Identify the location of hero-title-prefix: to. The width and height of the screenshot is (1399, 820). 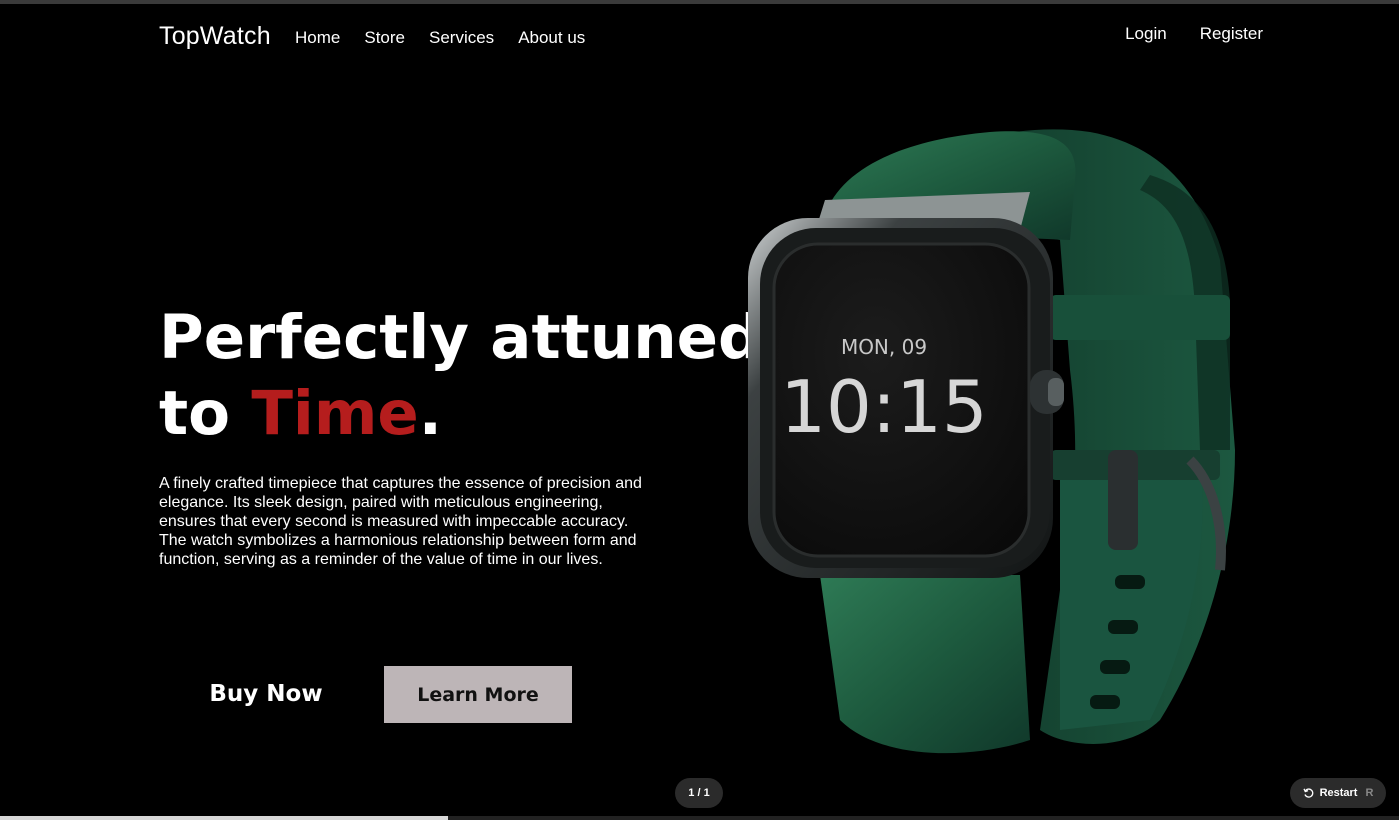
(205, 413).